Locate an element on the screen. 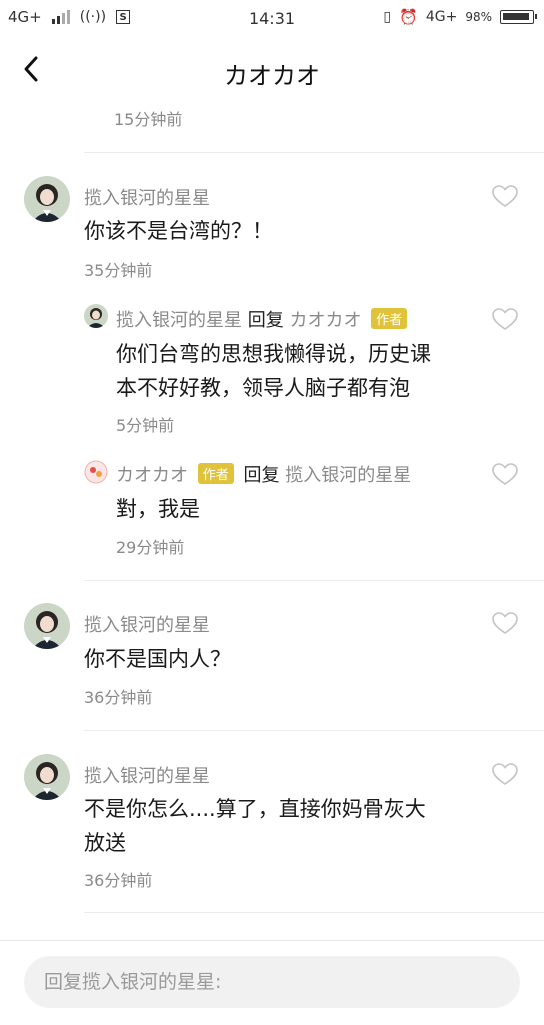  comment-text: 不是你怎么....算了，直接你妈骨灰大 放送 is located at coordinates (255, 826).